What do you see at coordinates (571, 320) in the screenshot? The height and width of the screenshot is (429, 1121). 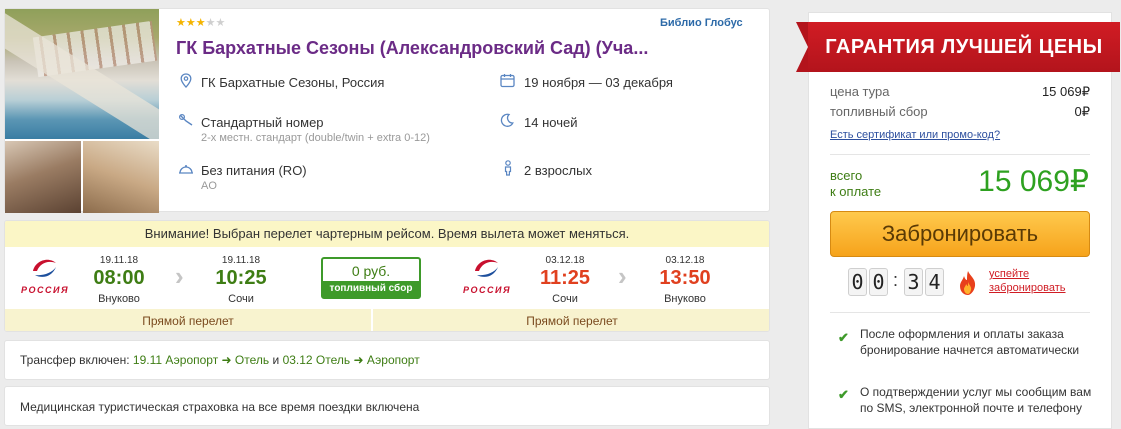 I see `return-route-type: Прямой перелет` at bounding box center [571, 320].